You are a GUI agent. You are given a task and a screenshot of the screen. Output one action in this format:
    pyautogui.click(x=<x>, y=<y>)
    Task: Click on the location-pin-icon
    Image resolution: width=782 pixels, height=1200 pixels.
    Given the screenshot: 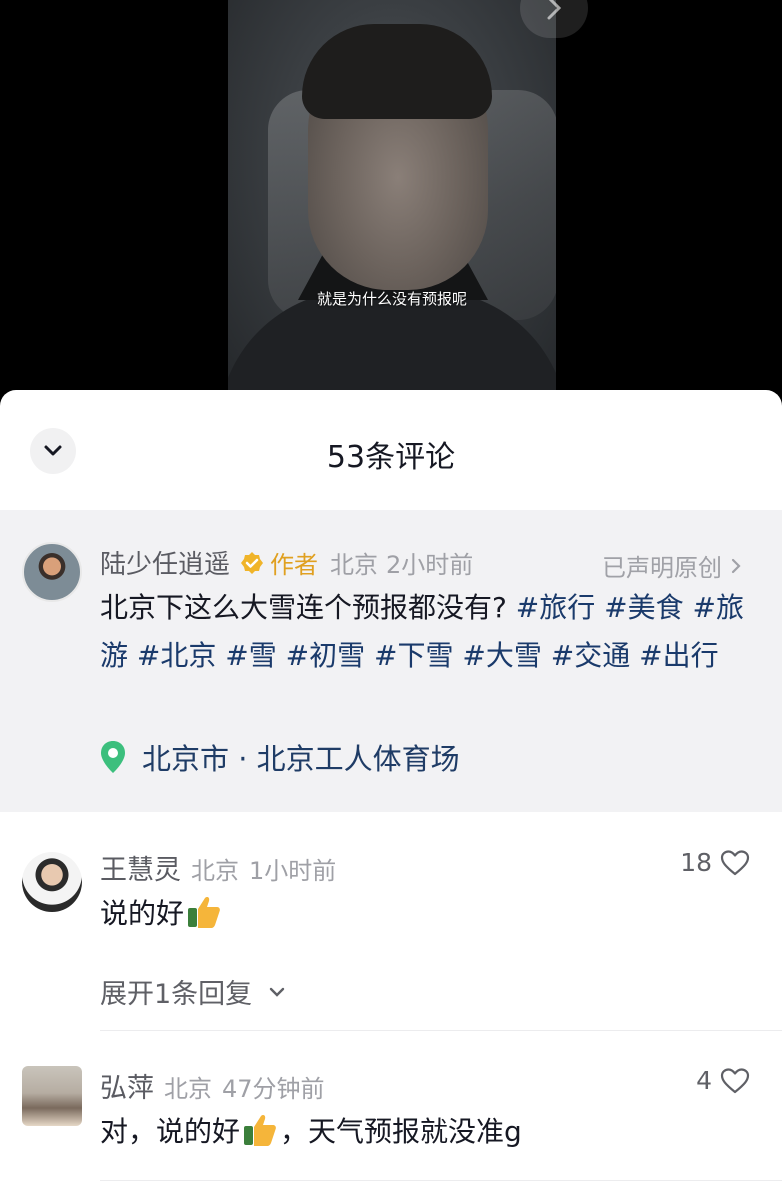 What is the action you would take?
    pyautogui.click(x=113, y=757)
    